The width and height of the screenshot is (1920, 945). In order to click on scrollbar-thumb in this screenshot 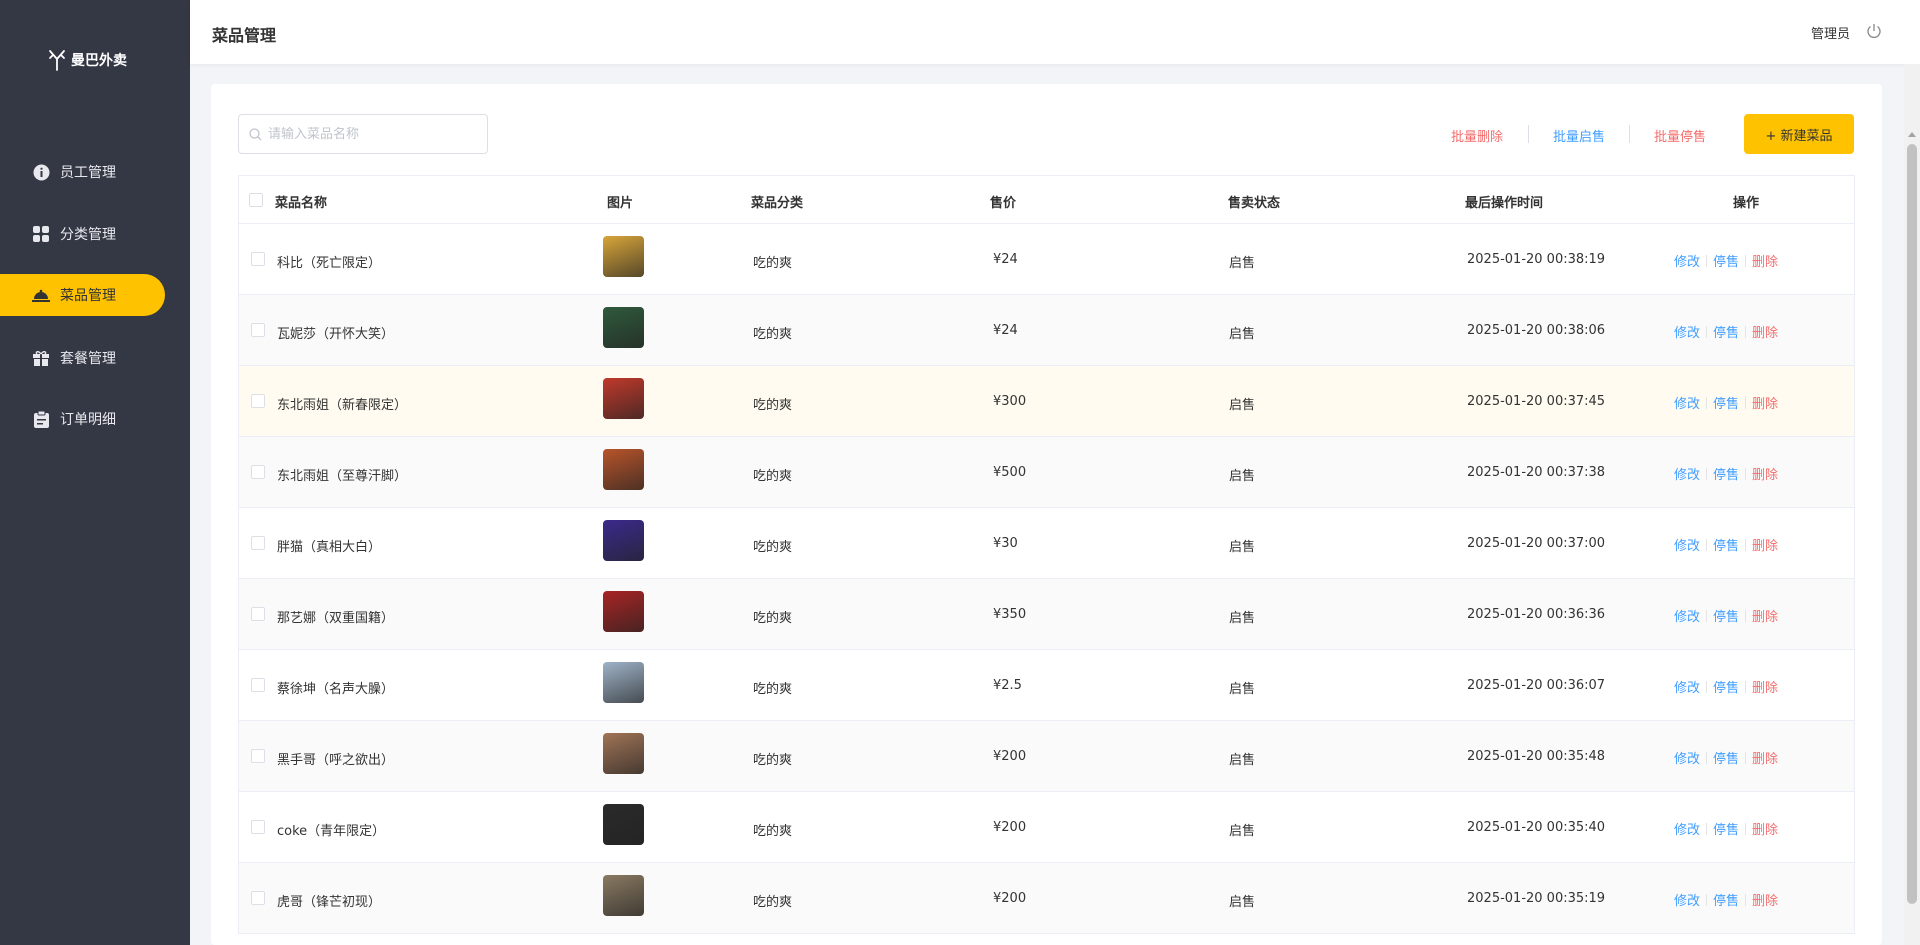, I will do `click(1912, 524)`.